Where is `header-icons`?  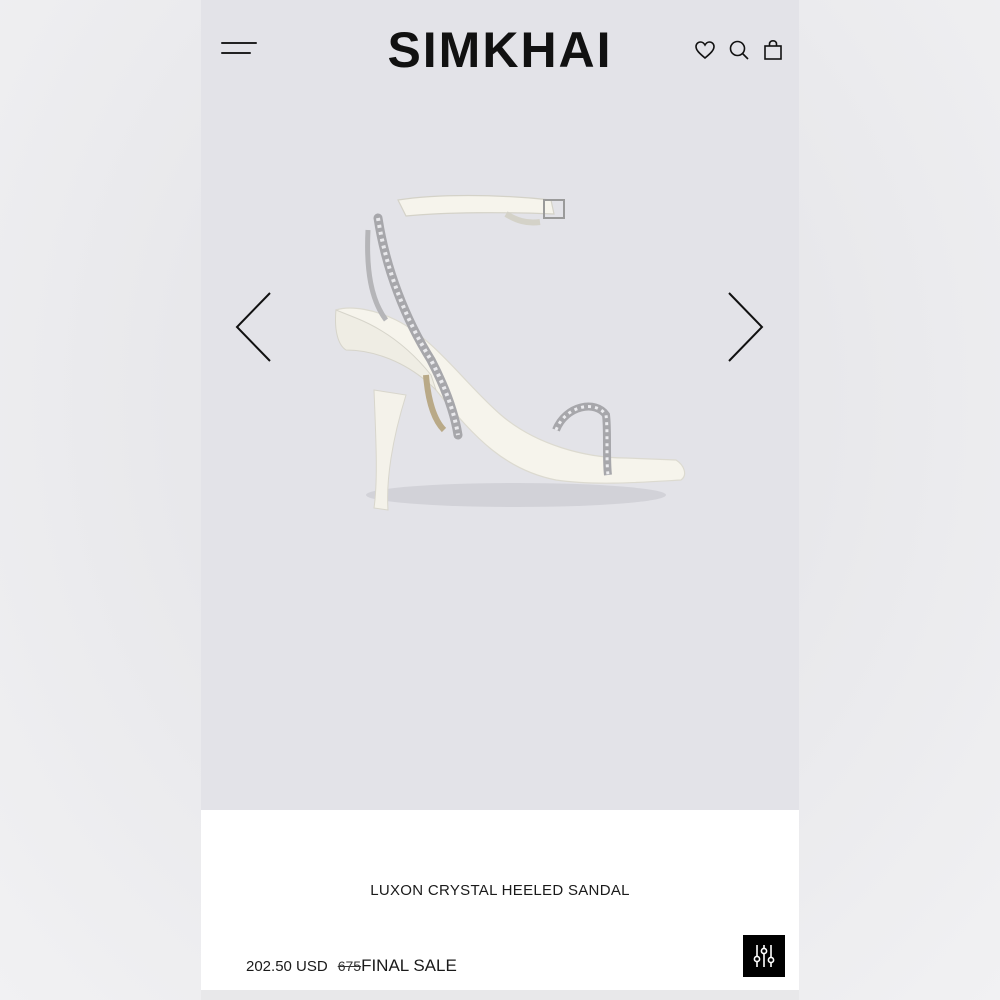 header-icons is located at coordinates (739, 50).